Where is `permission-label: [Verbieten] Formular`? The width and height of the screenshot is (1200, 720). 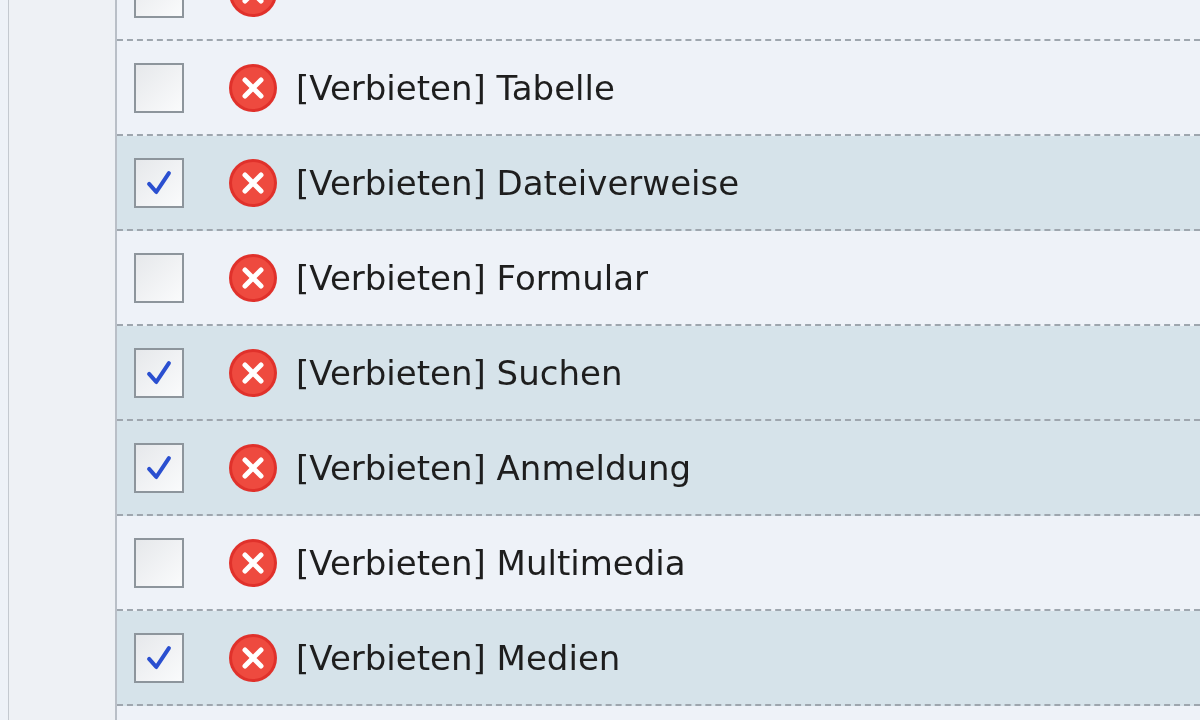
permission-label: [Verbieten] Formular is located at coordinates (472, 277).